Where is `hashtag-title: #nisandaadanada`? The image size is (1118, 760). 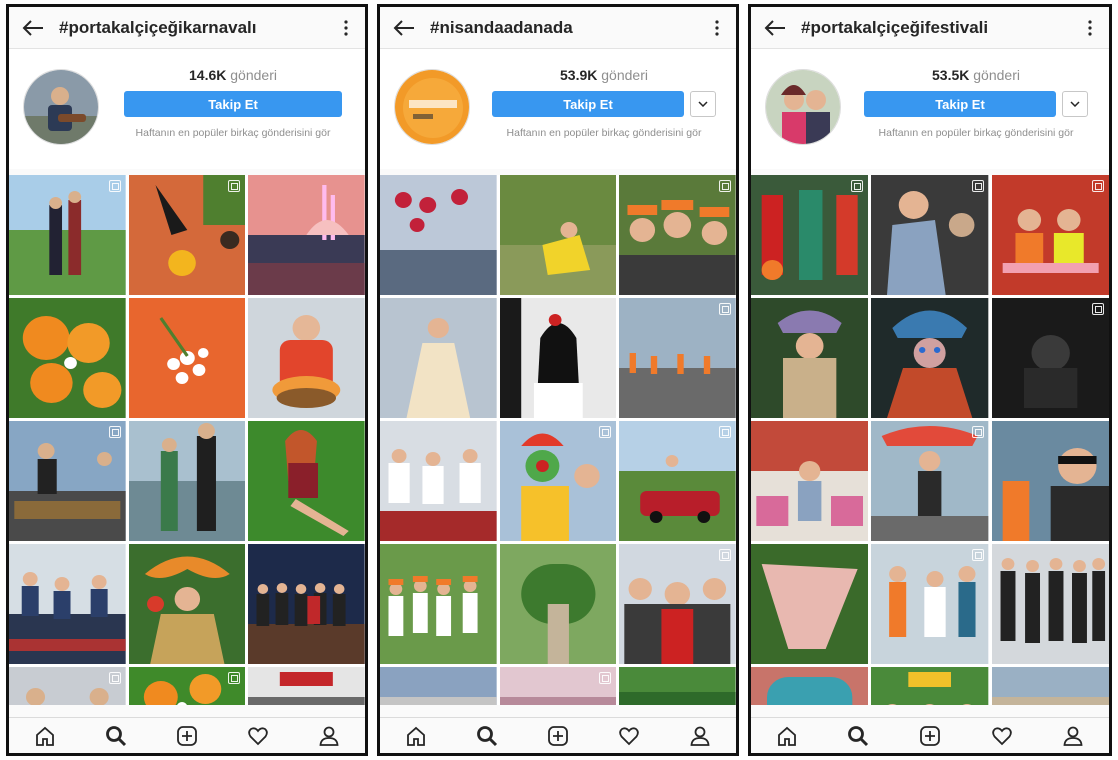 hashtag-title: #nisandaadanada is located at coordinates (501, 27).